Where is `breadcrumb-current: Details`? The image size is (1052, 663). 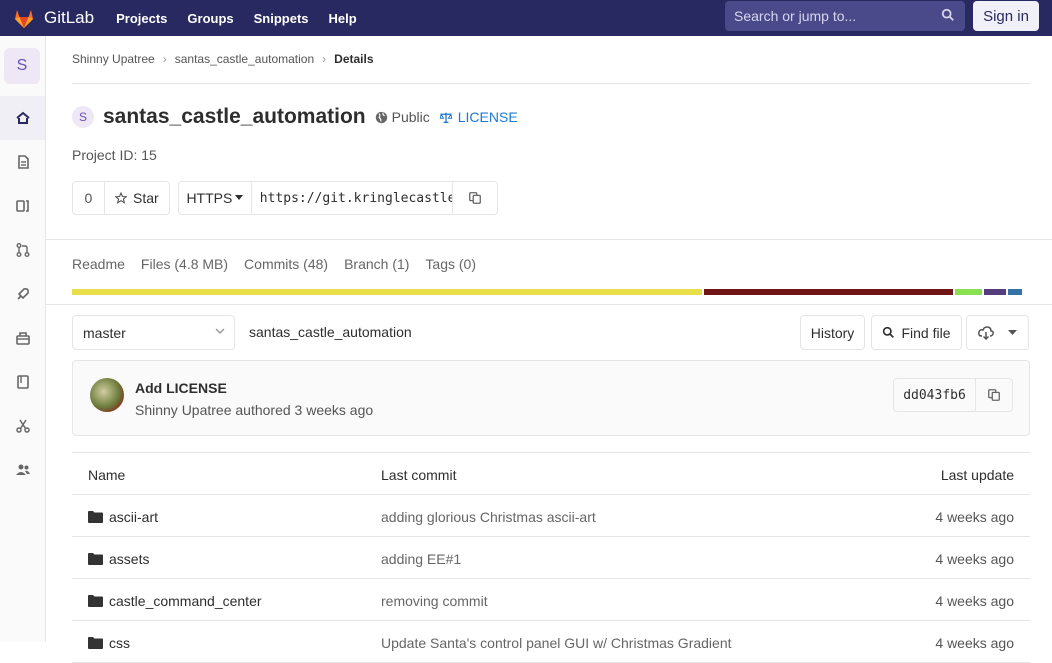
breadcrumb-current: Details is located at coordinates (353, 59).